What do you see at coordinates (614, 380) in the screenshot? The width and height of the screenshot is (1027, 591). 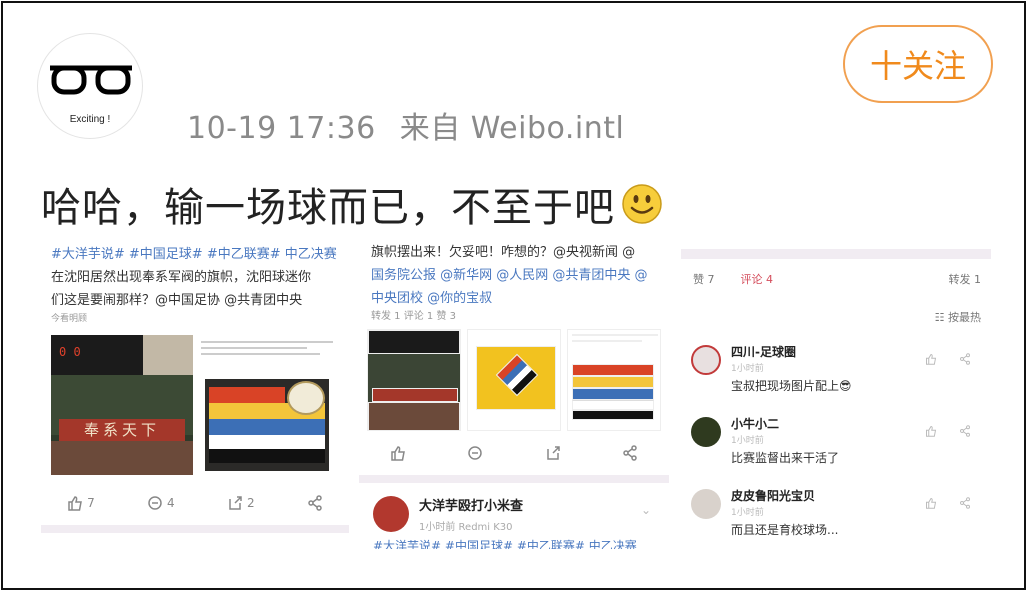 I see `repost-image-flag` at bounding box center [614, 380].